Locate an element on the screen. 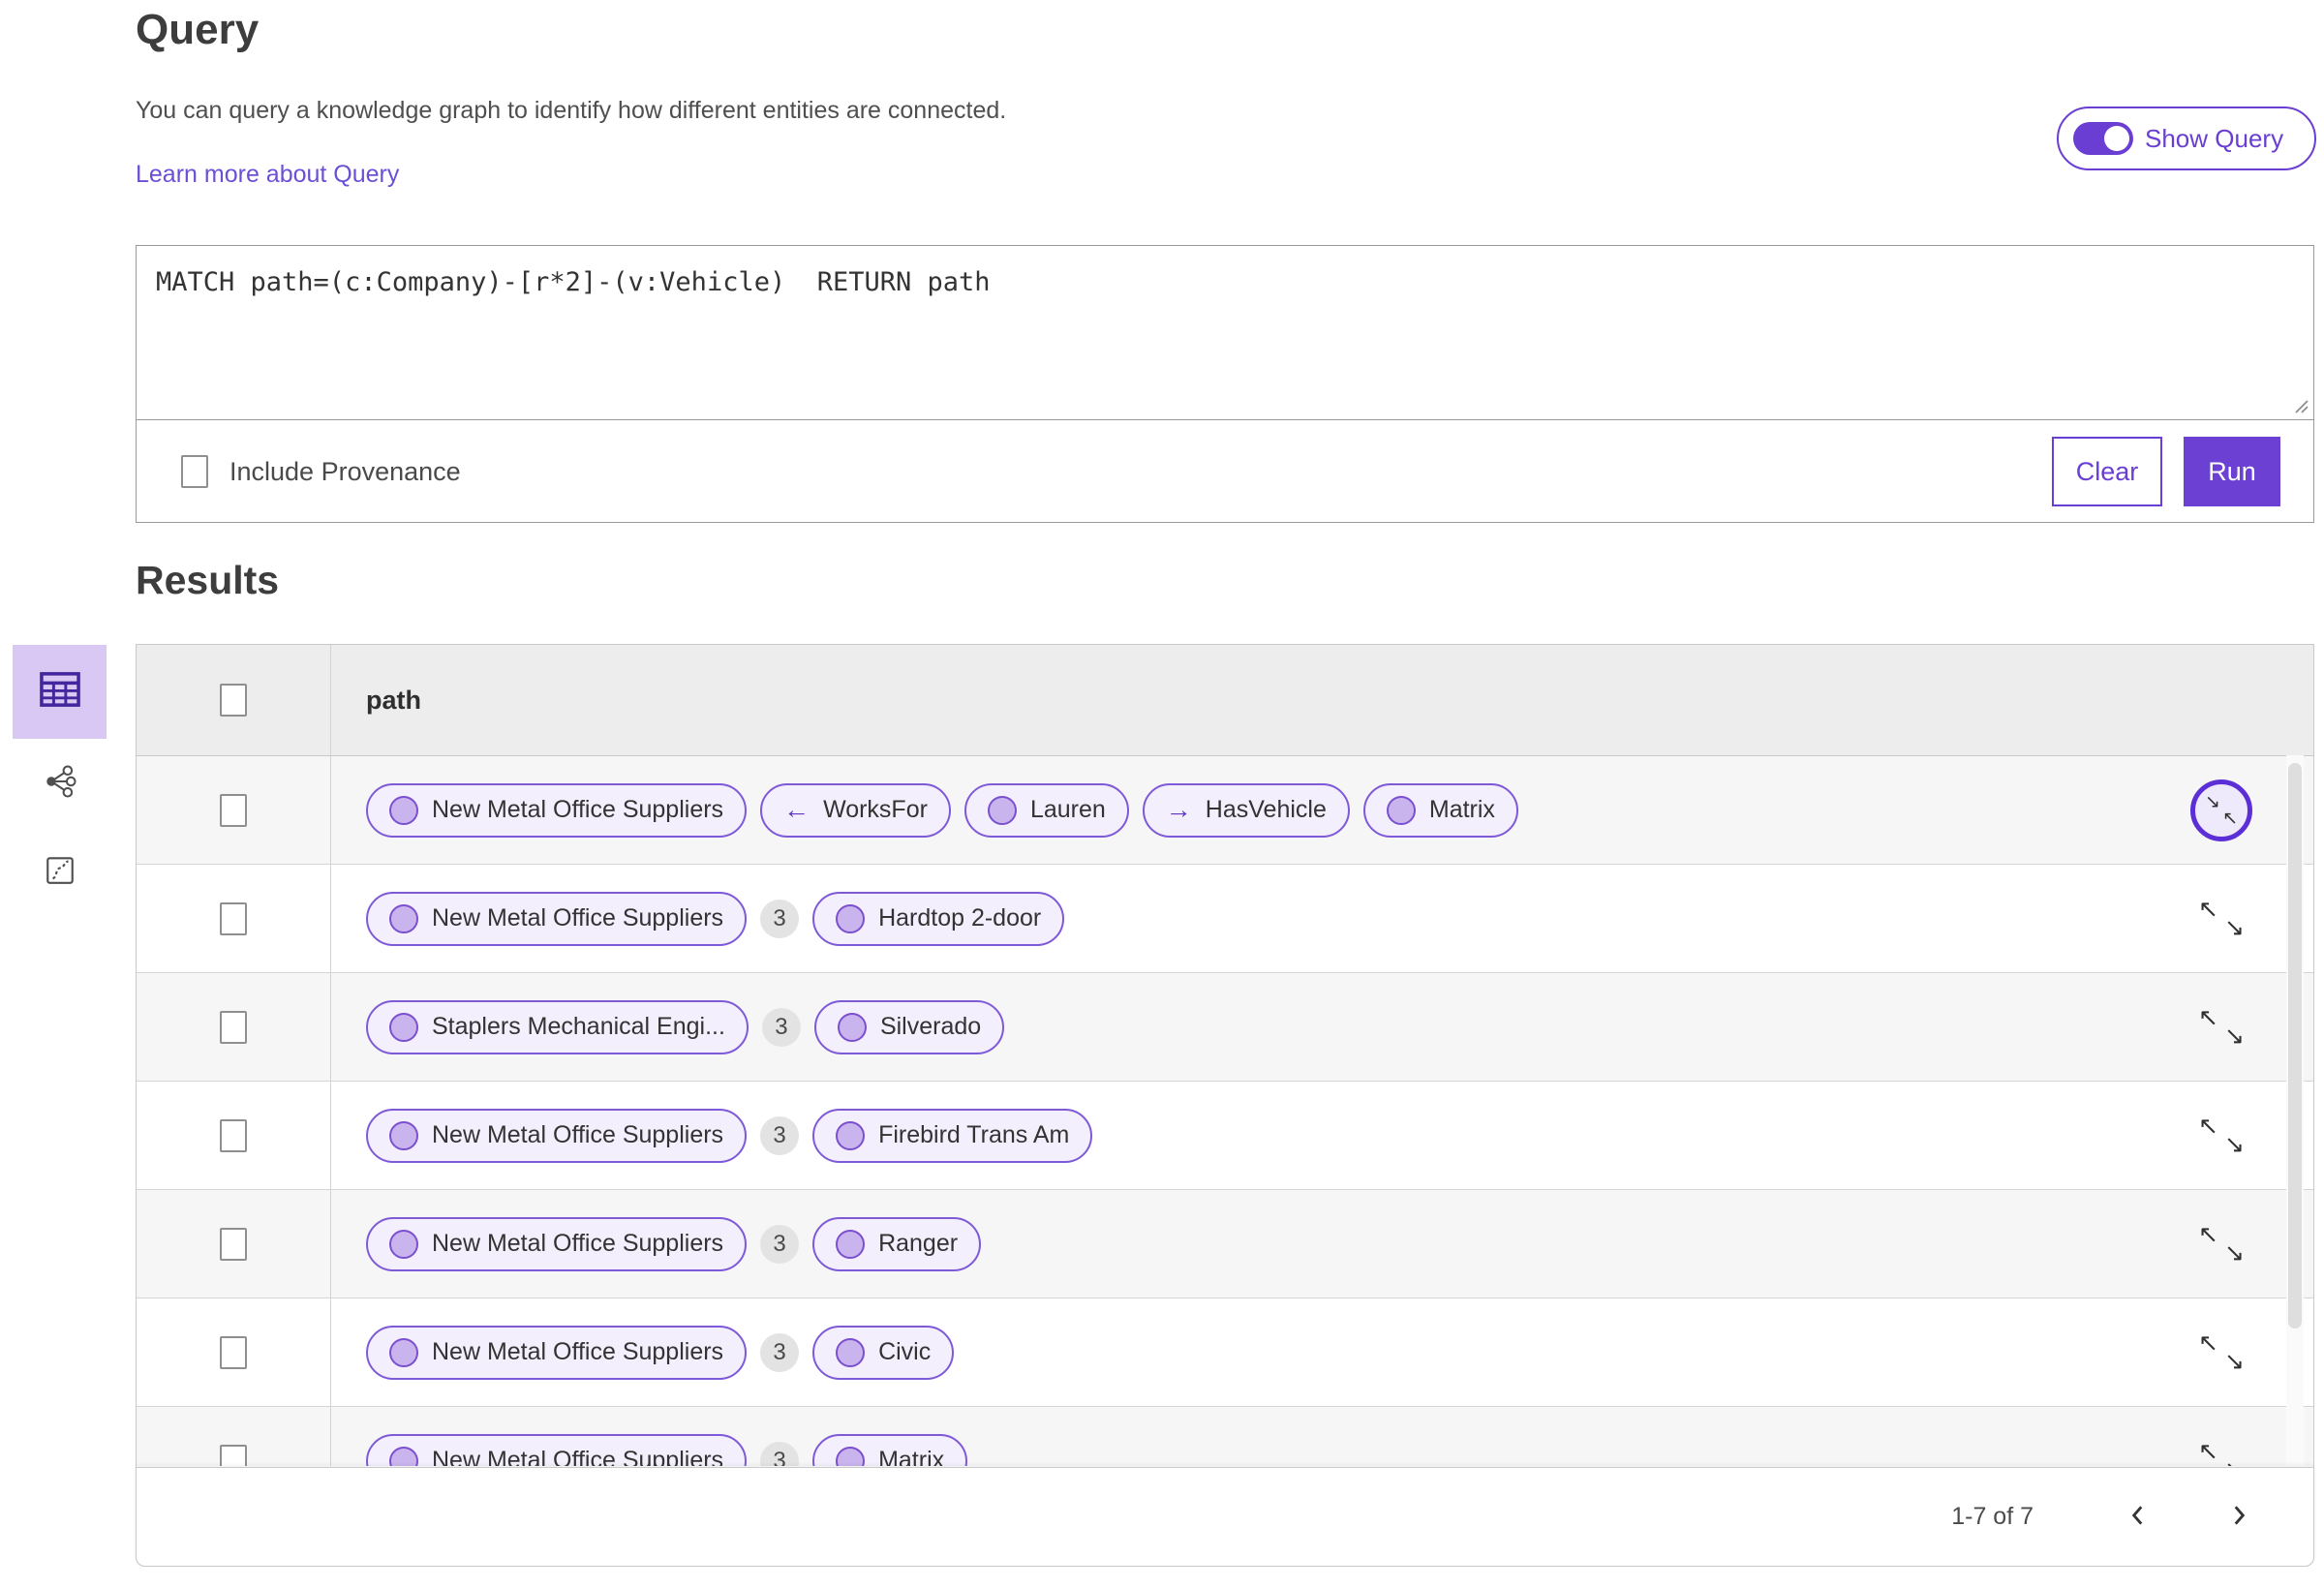 The image size is (2324, 1588). include-provenance-label: Include Provenance is located at coordinates (345, 471).